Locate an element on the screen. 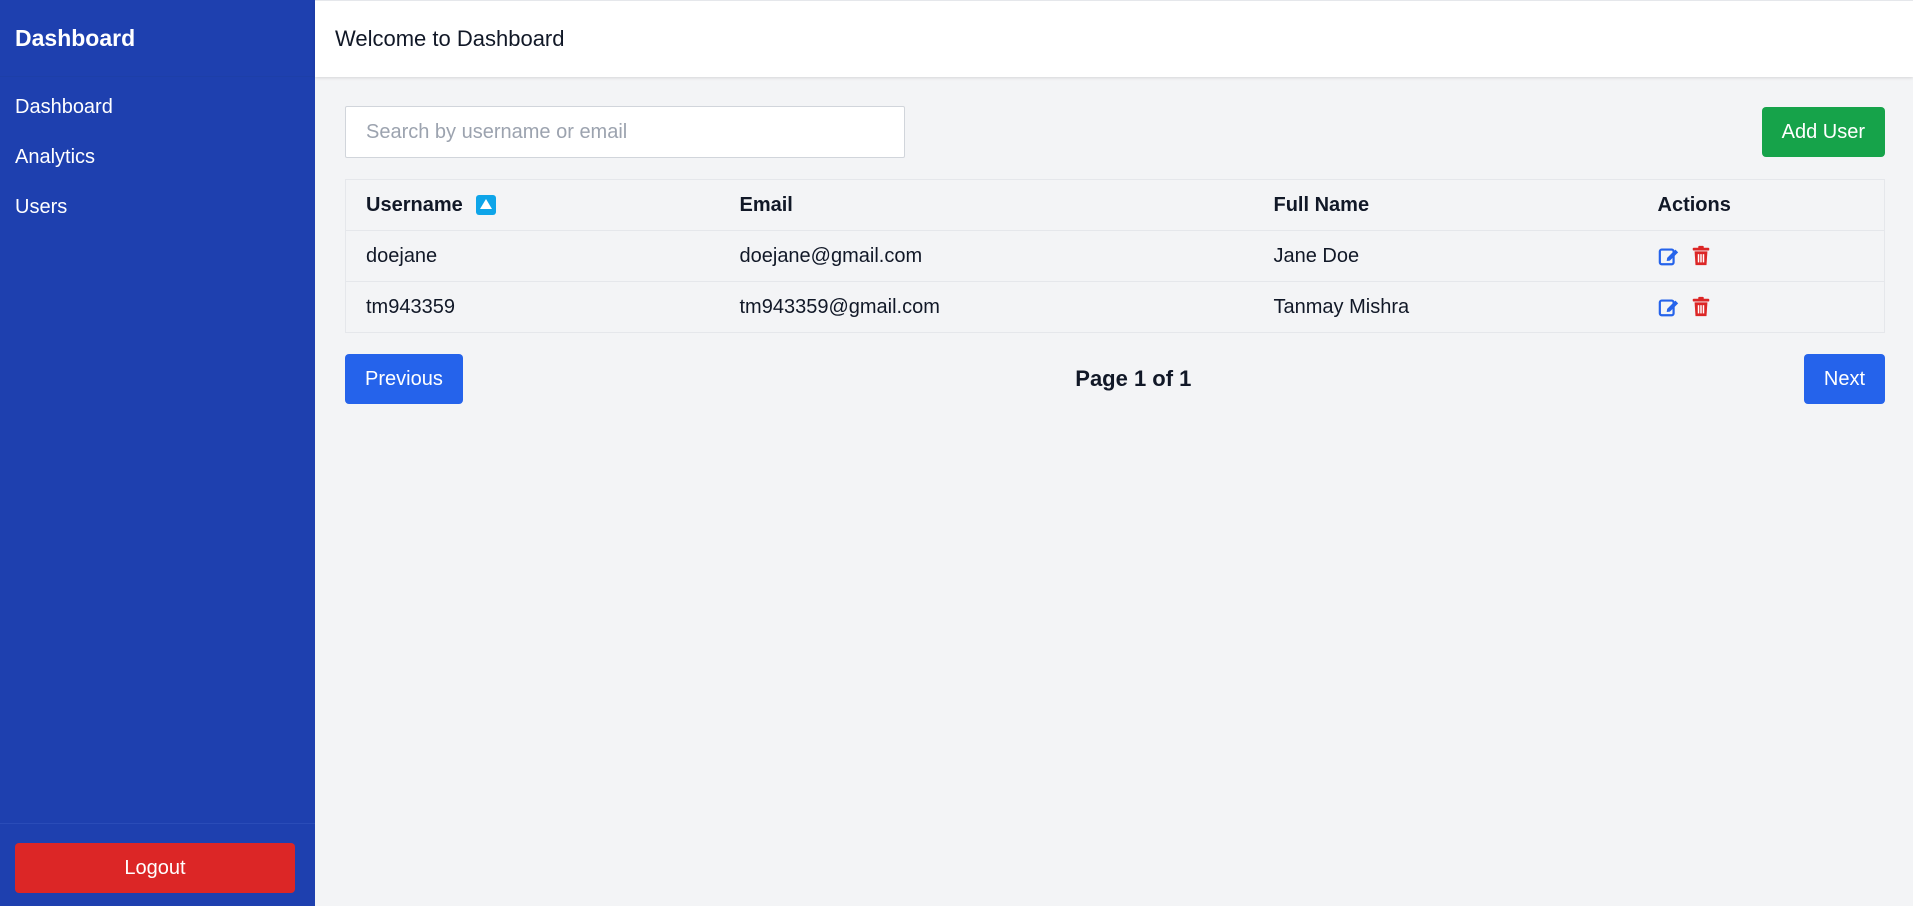 This screenshot has height=906, width=1913. sidebar-brand: Dashboard is located at coordinates (157, 38).